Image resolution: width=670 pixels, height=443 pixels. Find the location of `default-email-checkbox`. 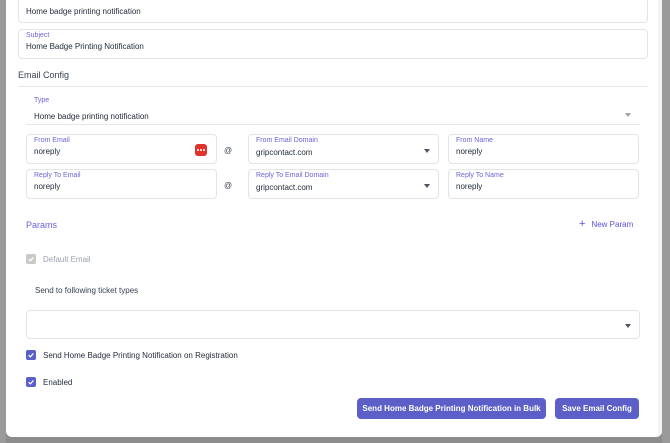

default-email-checkbox is located at coordinates (31, 259).